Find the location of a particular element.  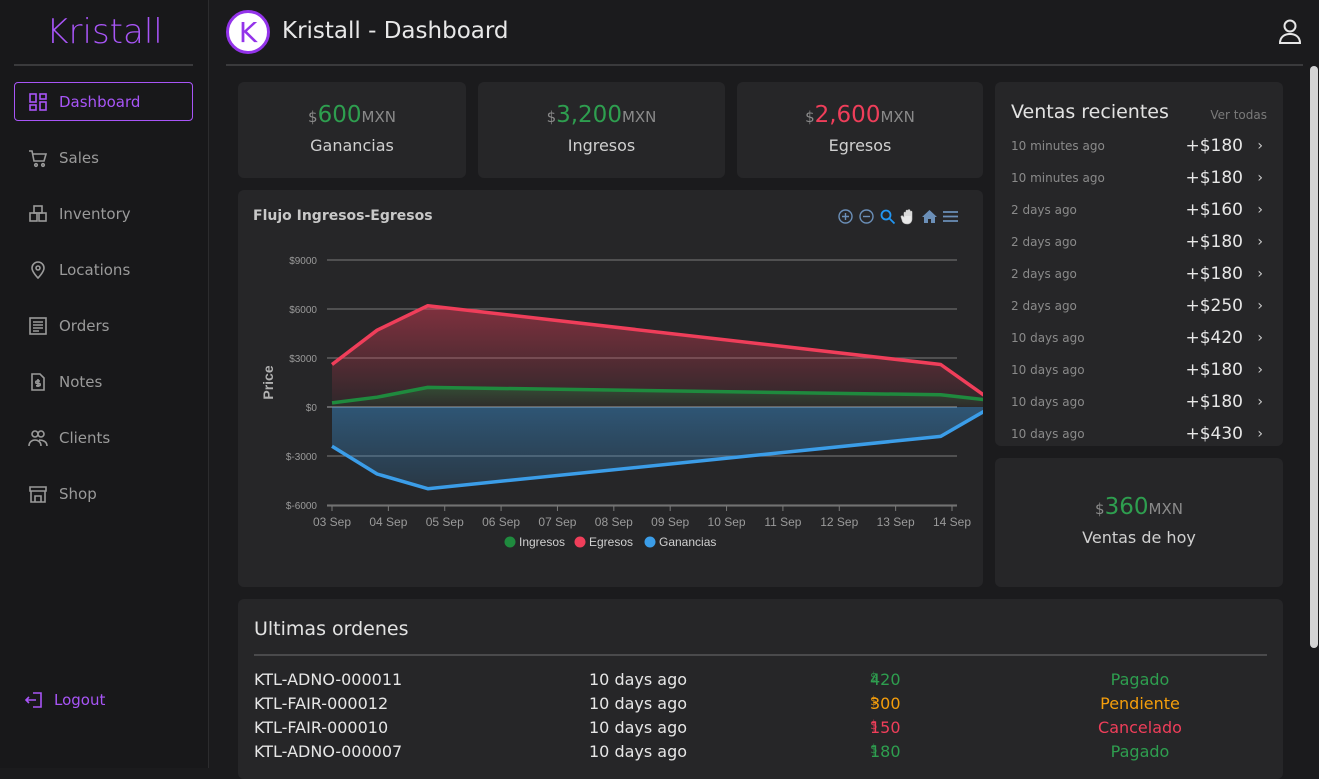

y-tick-label: $9000 is located at coordinates (303, 261).